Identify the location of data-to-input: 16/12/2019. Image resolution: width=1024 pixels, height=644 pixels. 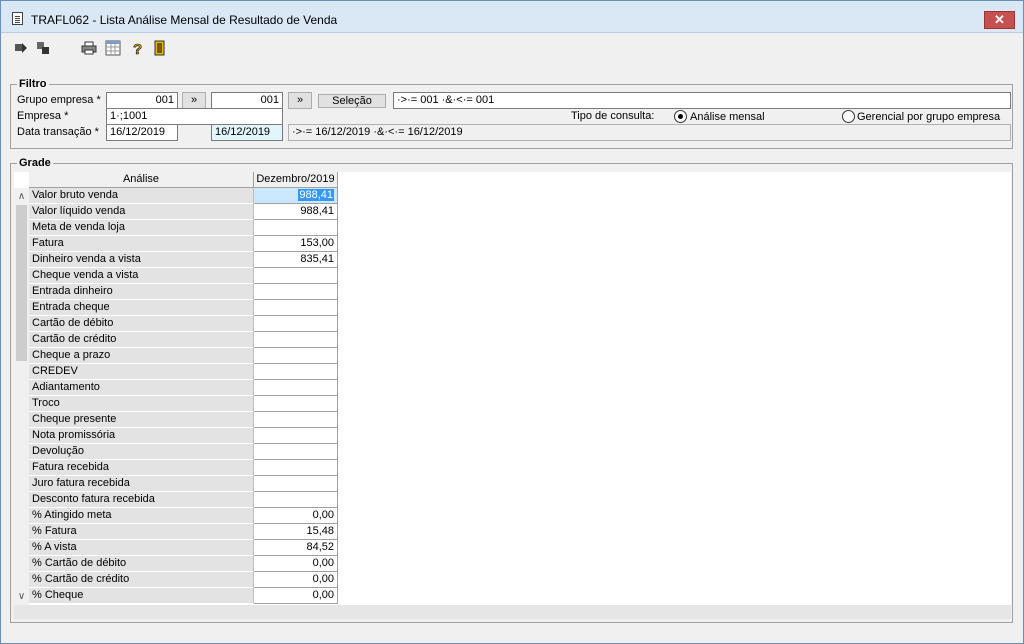
(247, 132).